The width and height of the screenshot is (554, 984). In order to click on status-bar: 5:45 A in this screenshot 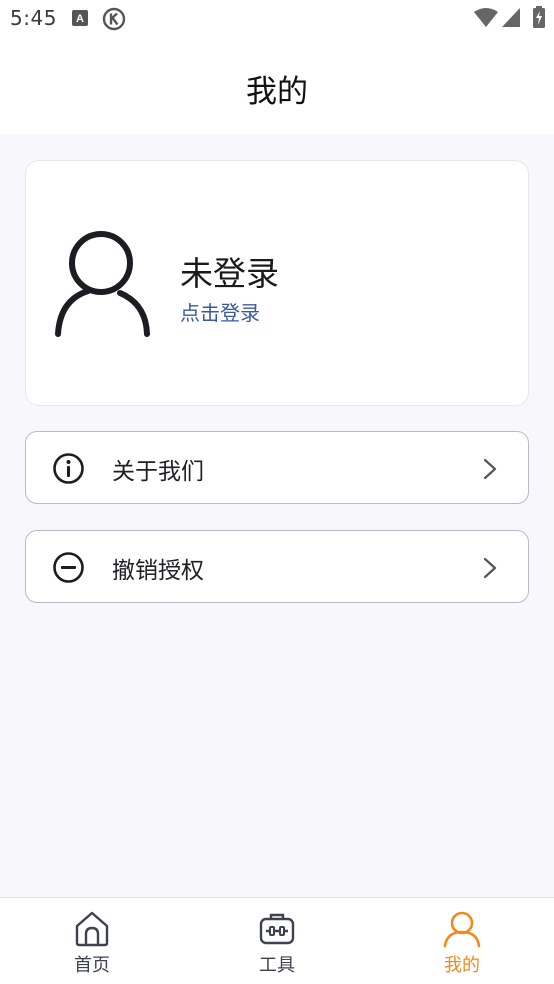, I will do `click(277, 19)`.